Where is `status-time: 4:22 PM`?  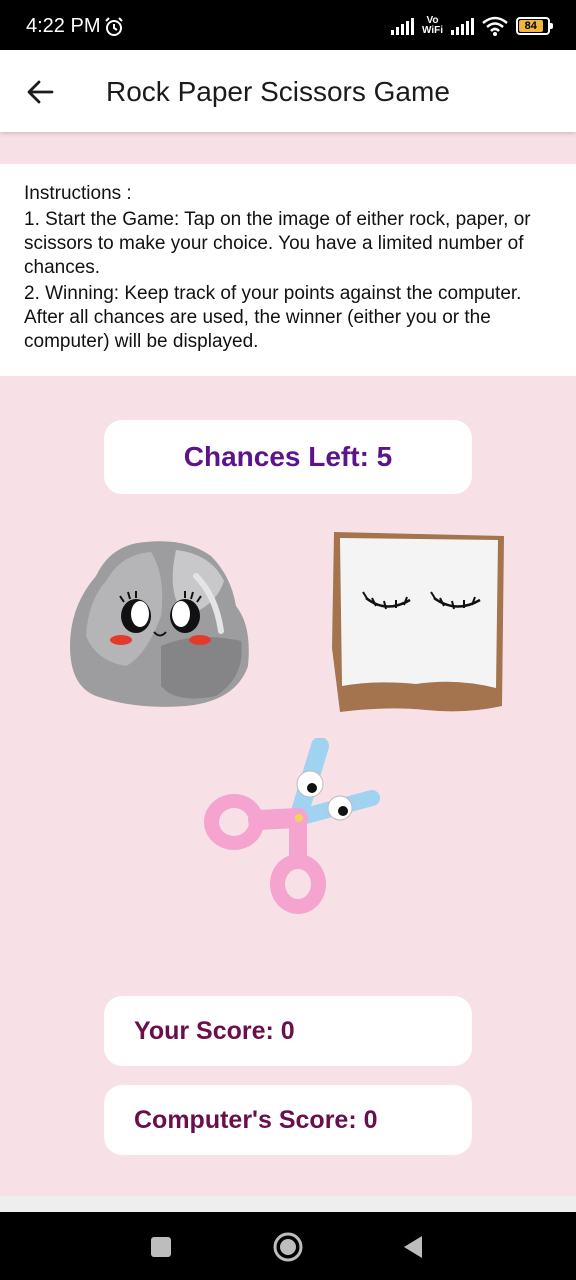 status-time: 4:22 PM is located at coordinates (63, 26).